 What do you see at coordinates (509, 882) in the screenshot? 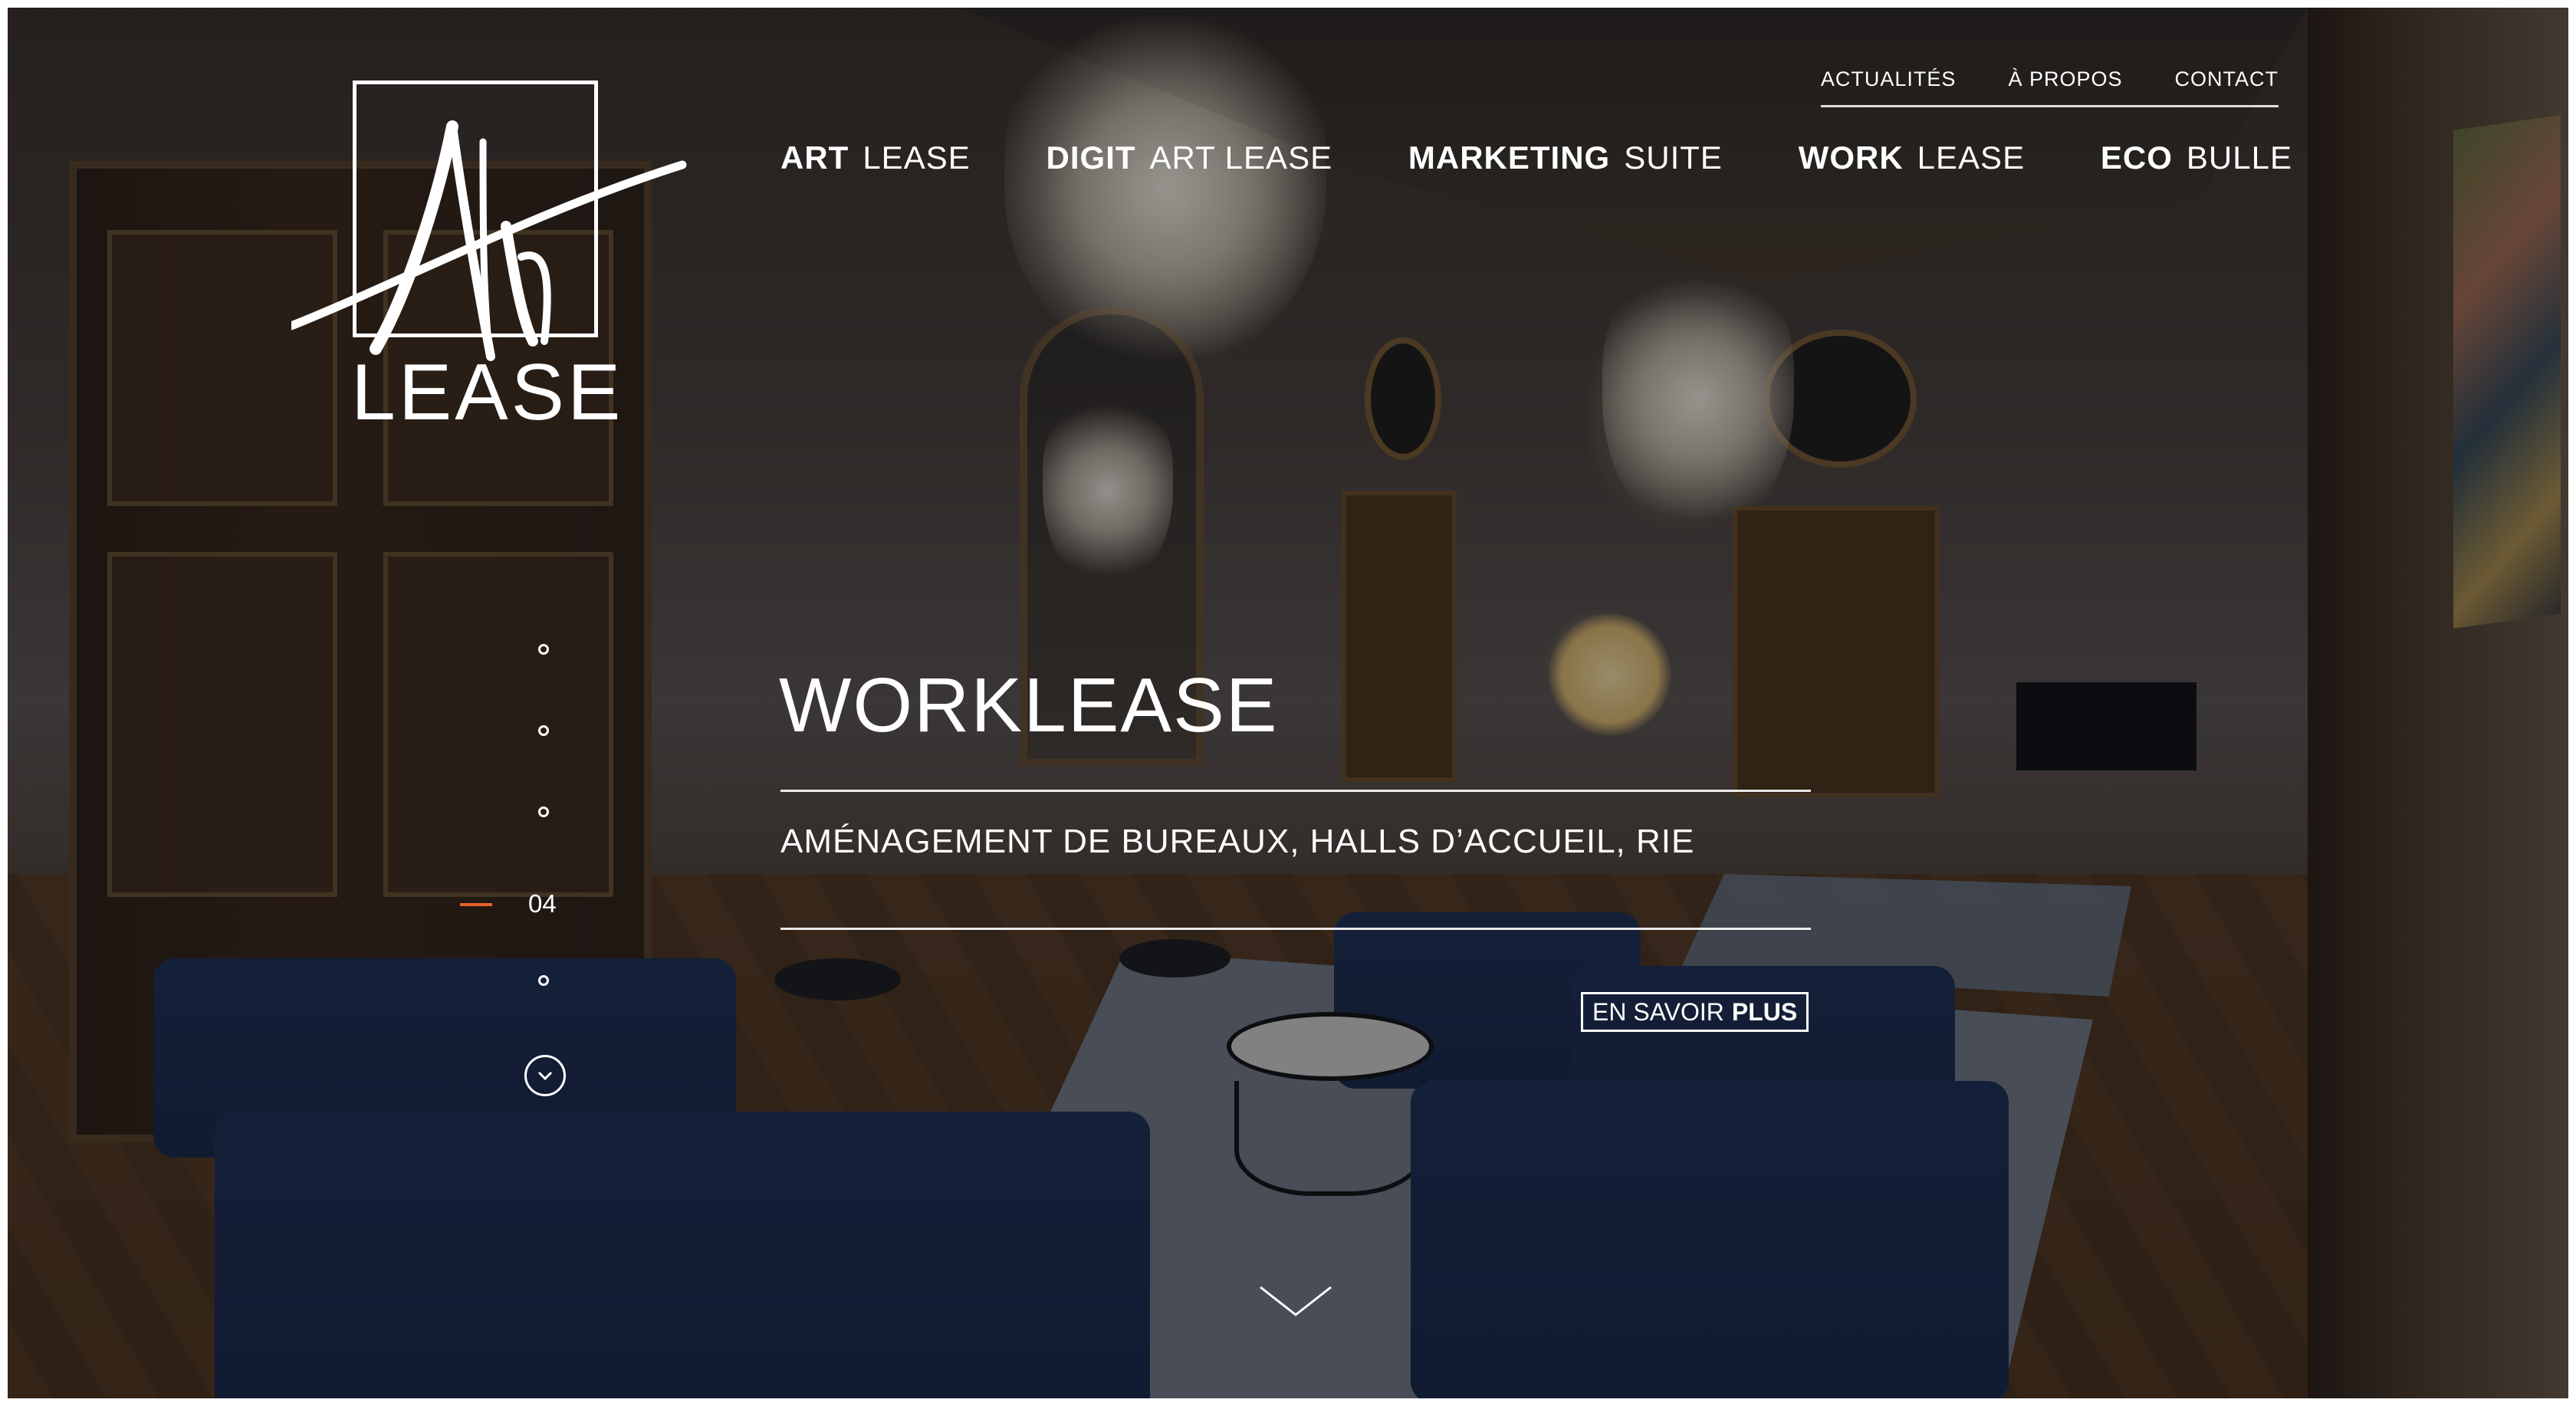
I see `slide-pager: 04` at bounding box center [509, 882].